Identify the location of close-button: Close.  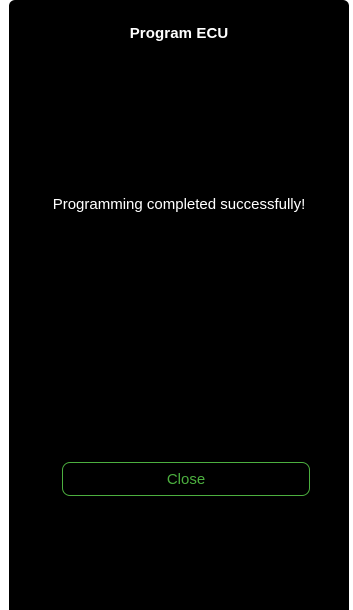
(186, 479).